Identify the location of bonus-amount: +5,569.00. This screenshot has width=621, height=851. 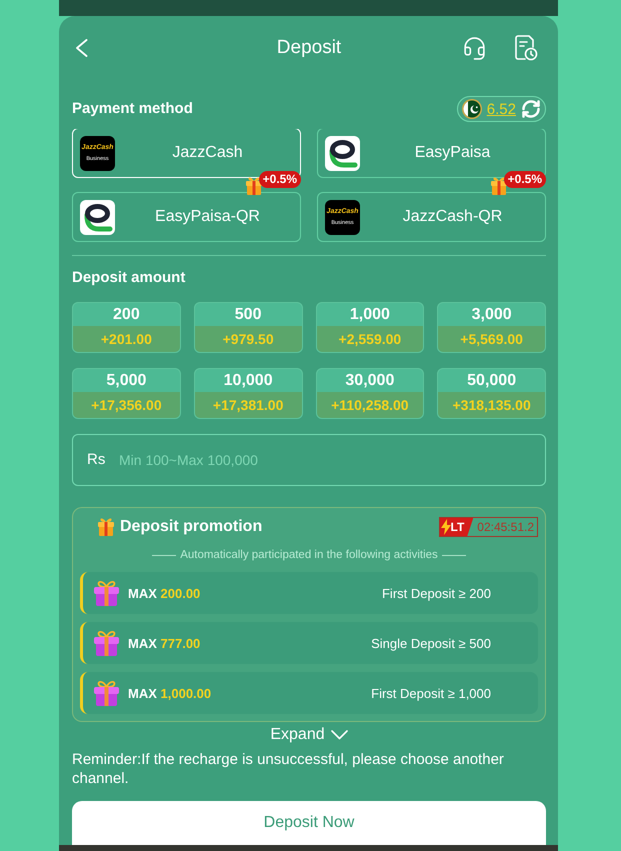
(491, 339).